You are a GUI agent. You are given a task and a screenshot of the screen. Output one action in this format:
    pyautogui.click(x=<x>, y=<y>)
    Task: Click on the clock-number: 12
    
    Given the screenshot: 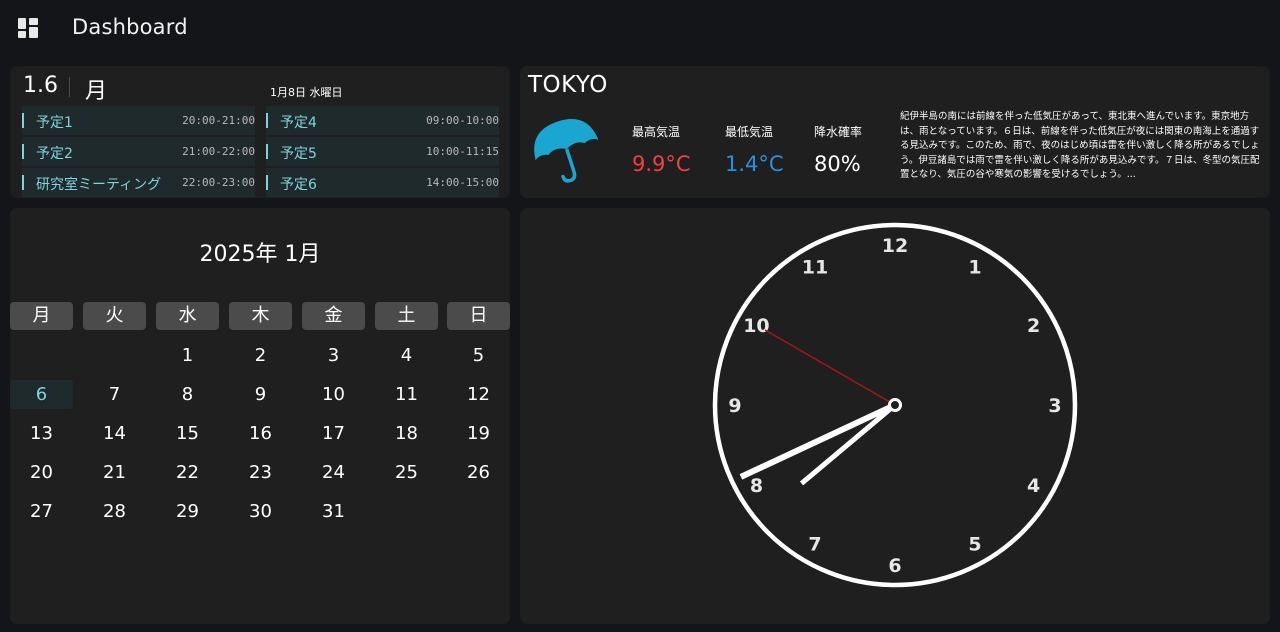 What is the action you would take?
    pyautogui.click(x=895, y=246)
    